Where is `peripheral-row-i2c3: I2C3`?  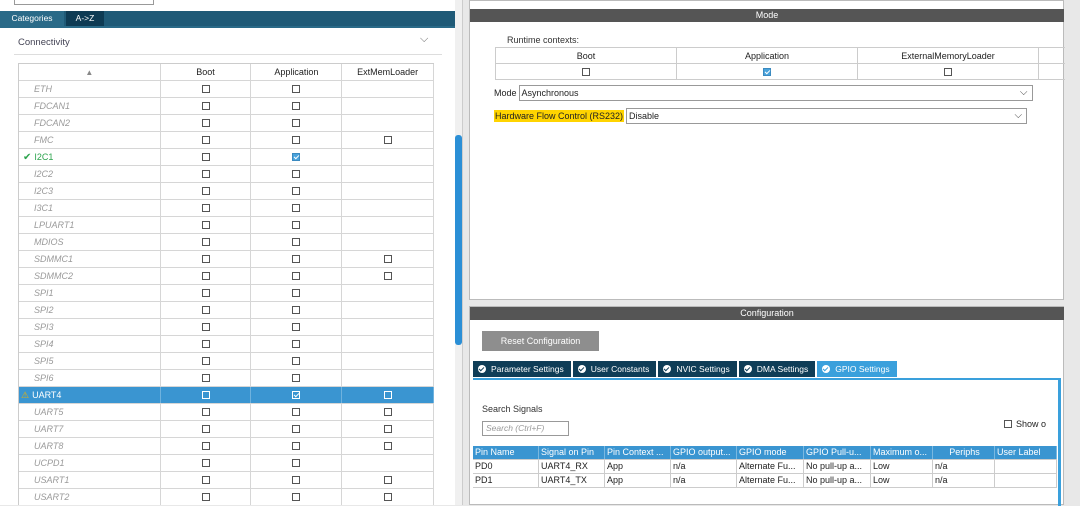
peripheral-row-i2c3: I2C3 is located at coordinates (226, 191).